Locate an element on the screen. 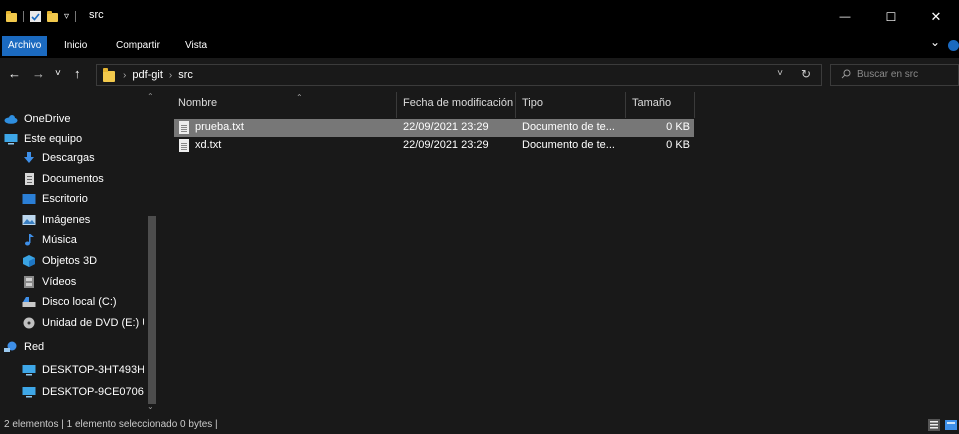 Image resolution: width=959 pixels, height=434 pixels. sidebar-item-label: Red is located at coordinates (34, 347).